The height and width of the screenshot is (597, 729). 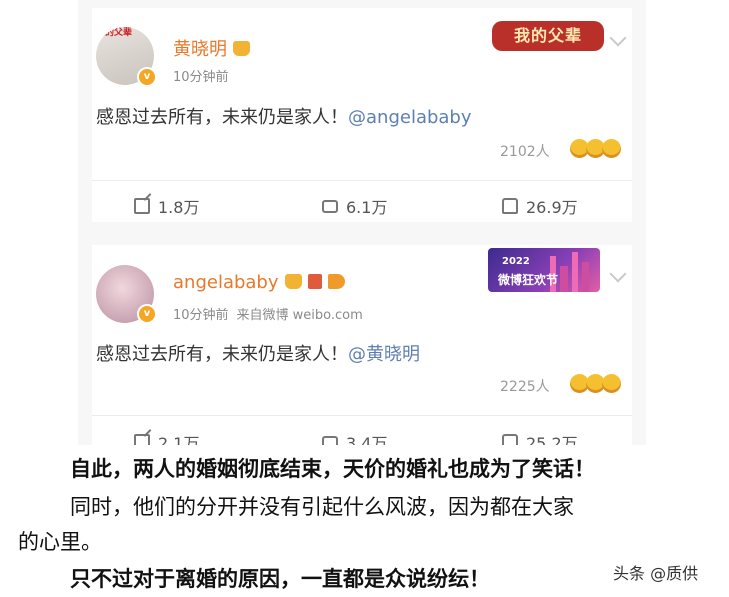 I want to click on comment-count: 3.4万, so click(x=367, y=439).